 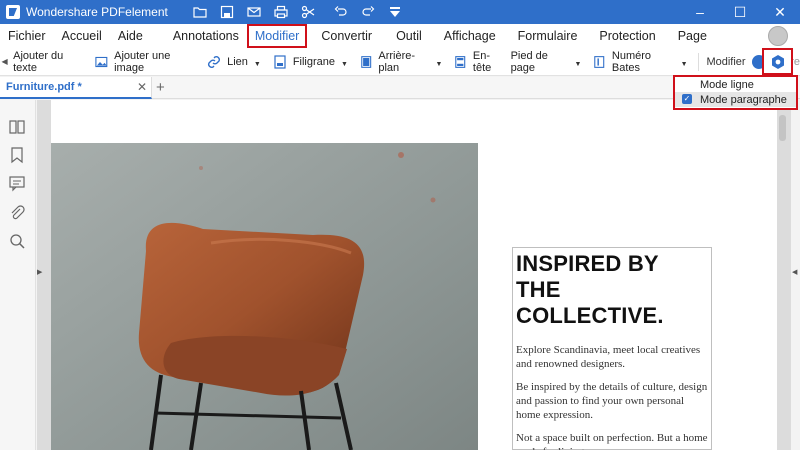 I want to click on add-text-button: Ajouter du texte, so click(x=49, y=62).